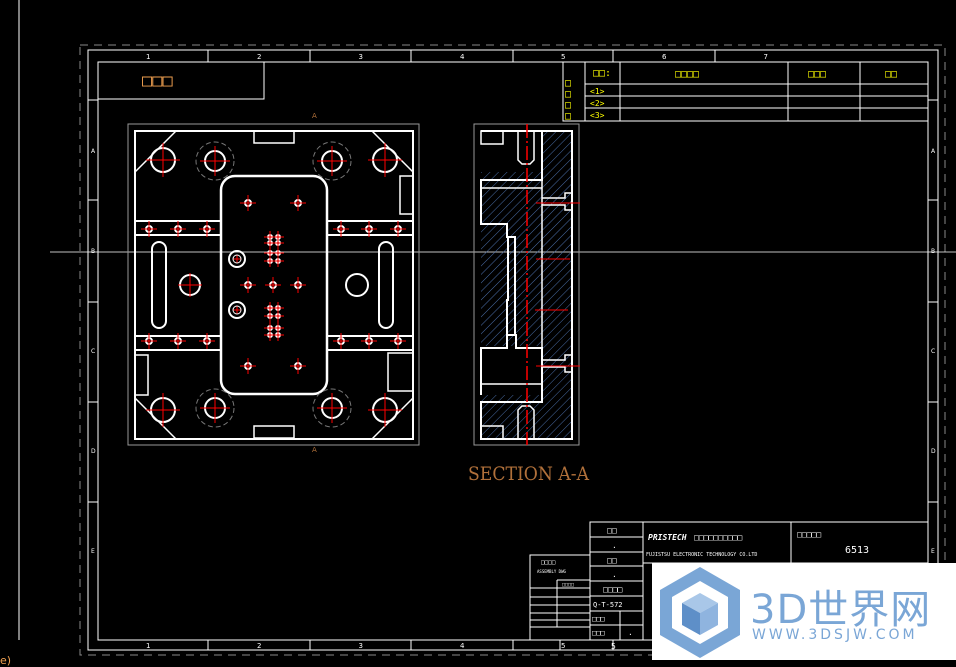 Image resolution: width=956 pixels, height=667 pixels. Describe the element at coordinates (314, 450) in the screenshot. I see `view-marker-bottom: A` at that location.